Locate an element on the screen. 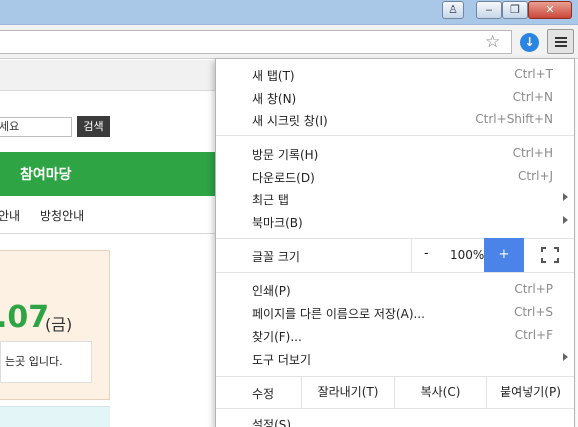  browser-toolbar: ☆ ↓ is located at coordinates (289, 42).